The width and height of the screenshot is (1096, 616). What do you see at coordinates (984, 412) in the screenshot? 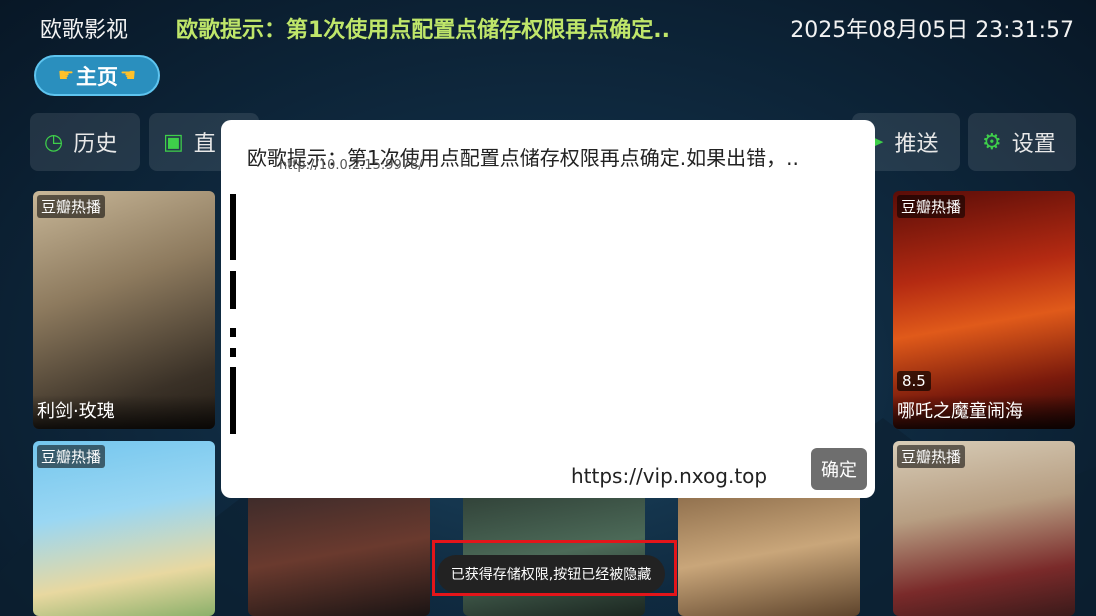
I see `movie-title: 哪吒之魔童闹海` at bounding box center [984, 412].